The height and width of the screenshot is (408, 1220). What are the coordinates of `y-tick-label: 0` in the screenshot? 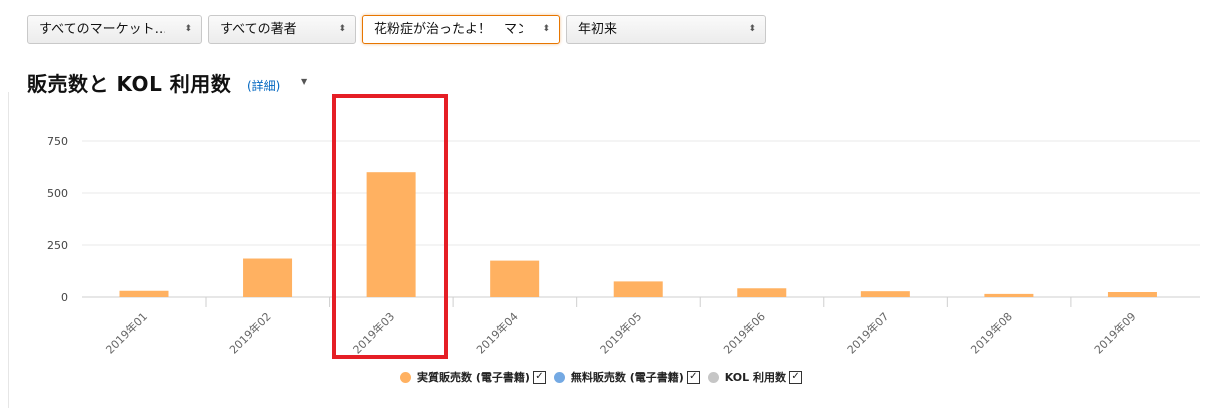 It's located at (64, 297).